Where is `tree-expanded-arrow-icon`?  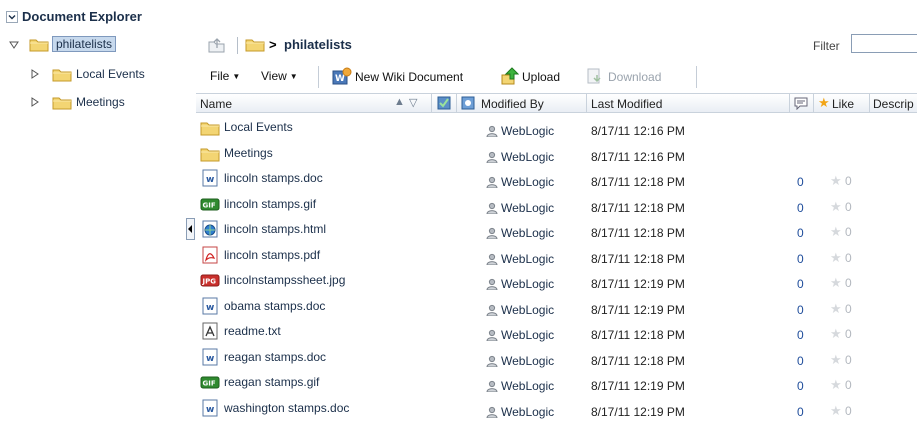 tree-expanded-arrow-icon is located at coordinates (14, 45).